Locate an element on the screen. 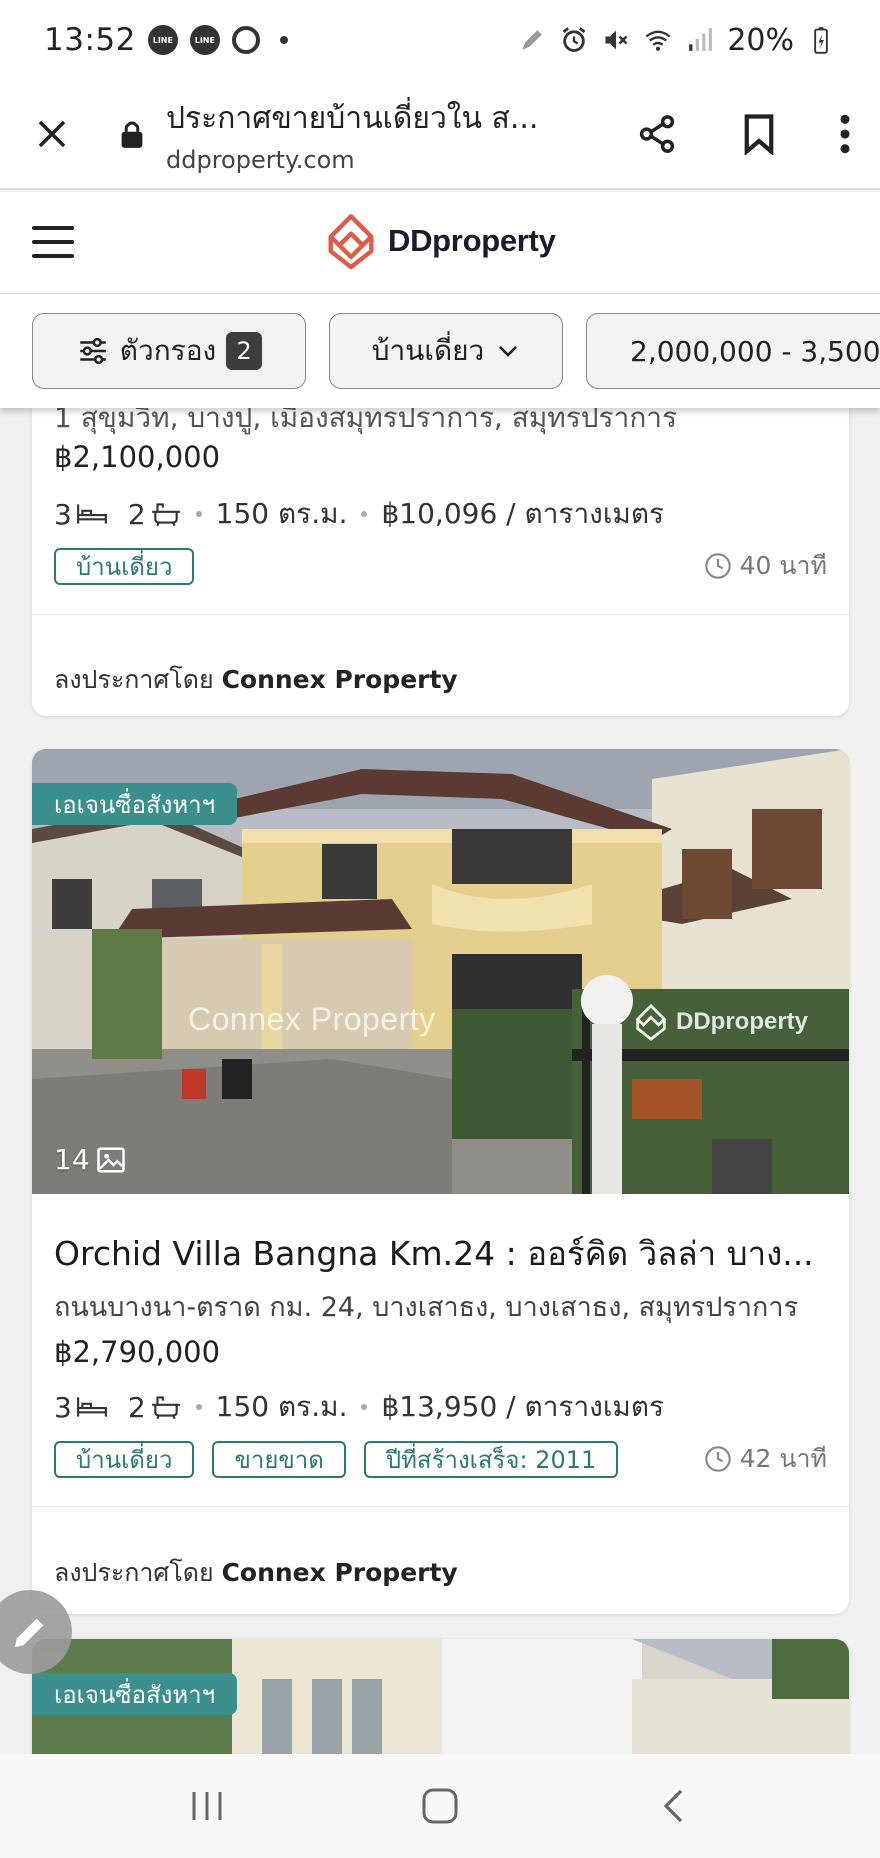 This screenshot has height=1858, width=880. home-button is located at coordinates (440, 1806).